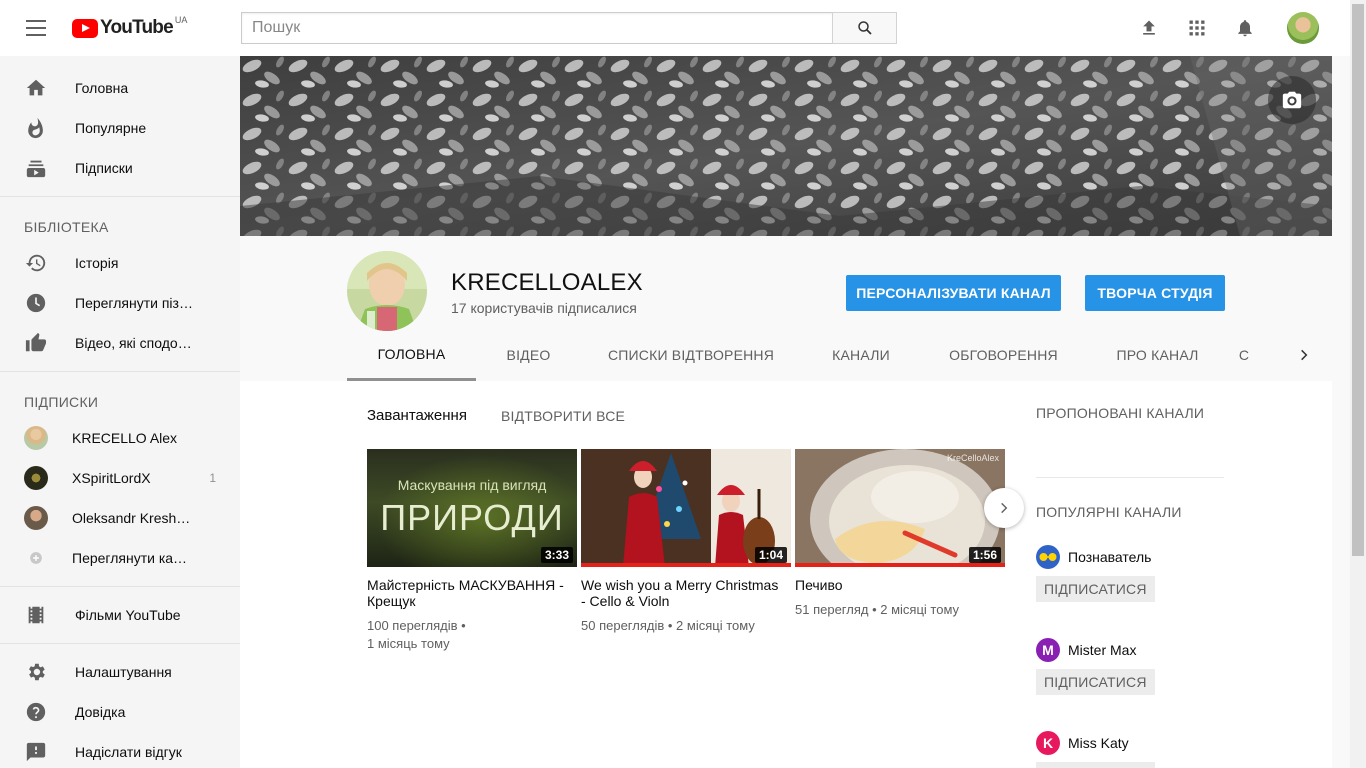 The width and height of the screenshot is (1366, 768). Describe the element at coordinates (111, 128) in the screenshot. I see `sidebar-item-label: Популярне` at that location.